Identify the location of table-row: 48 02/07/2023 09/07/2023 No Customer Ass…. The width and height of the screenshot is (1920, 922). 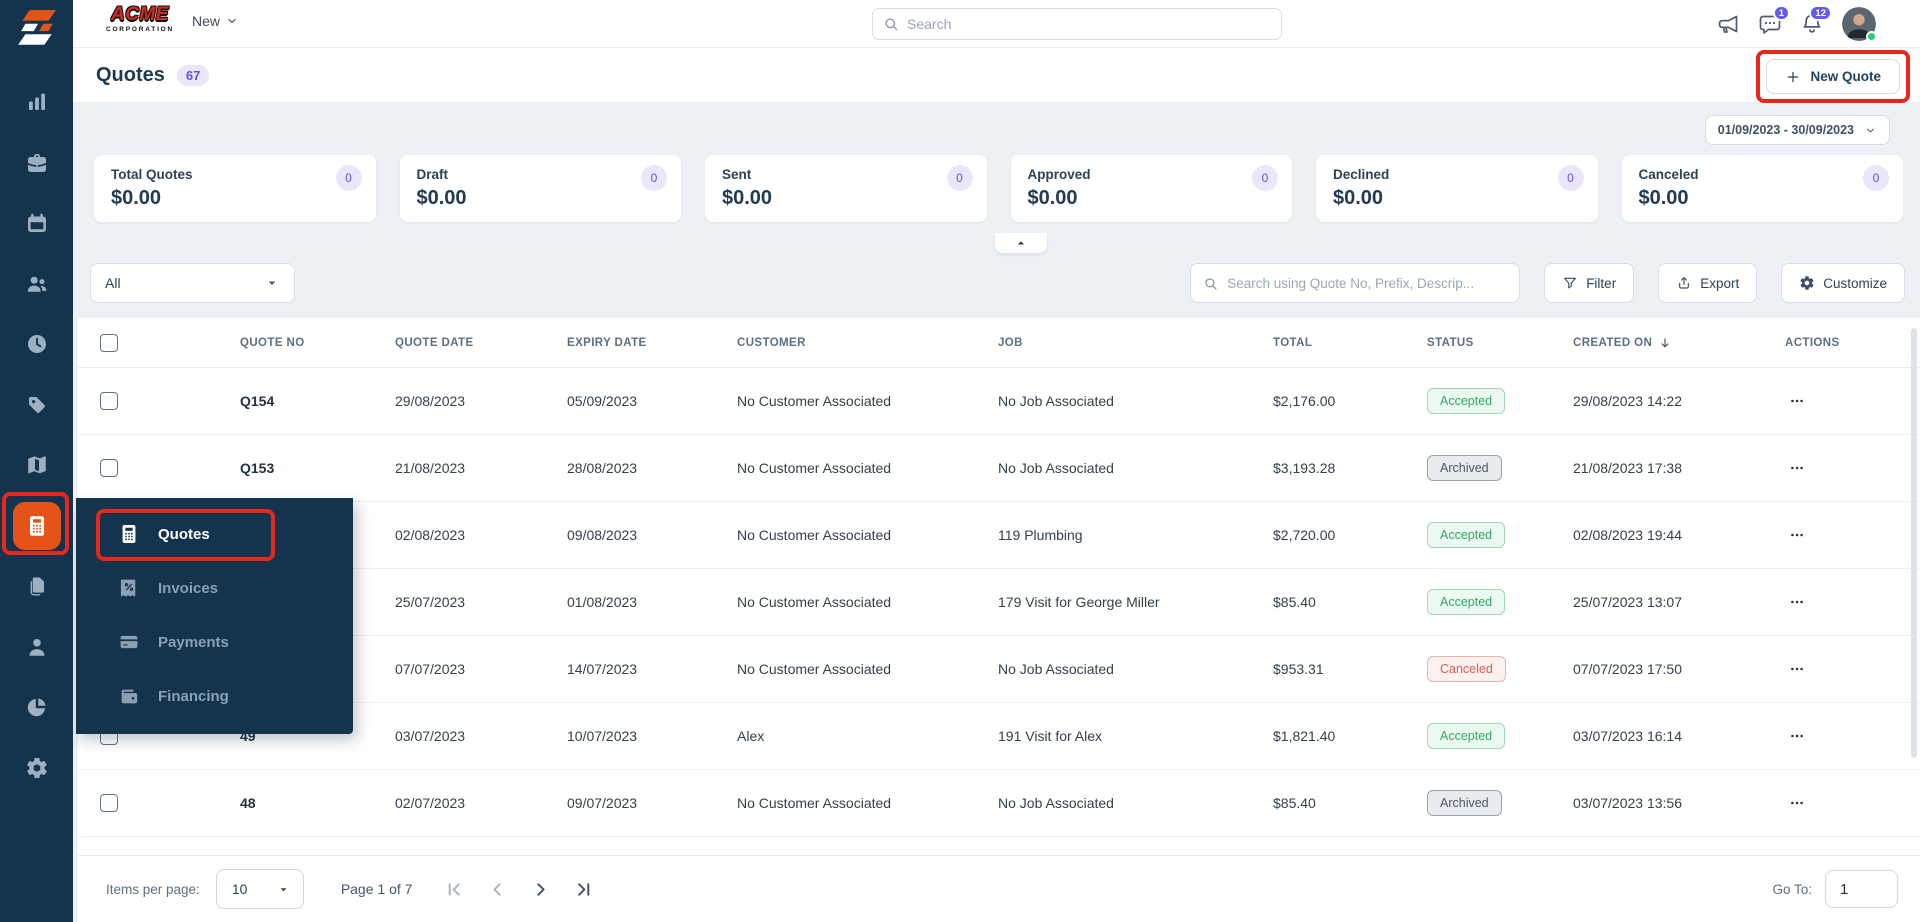
(999, 803).